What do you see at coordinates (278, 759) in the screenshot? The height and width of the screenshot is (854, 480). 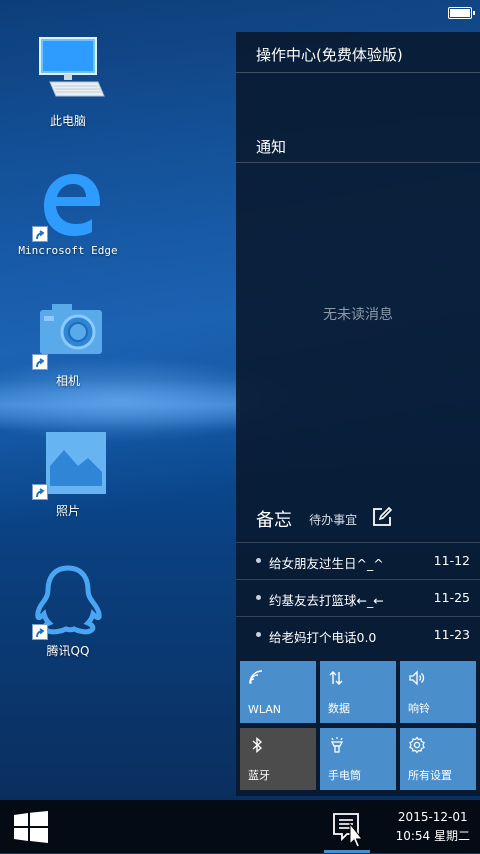 I see `quick-action-bluetooth: 蓝牙` at bounding box center [278, 759].